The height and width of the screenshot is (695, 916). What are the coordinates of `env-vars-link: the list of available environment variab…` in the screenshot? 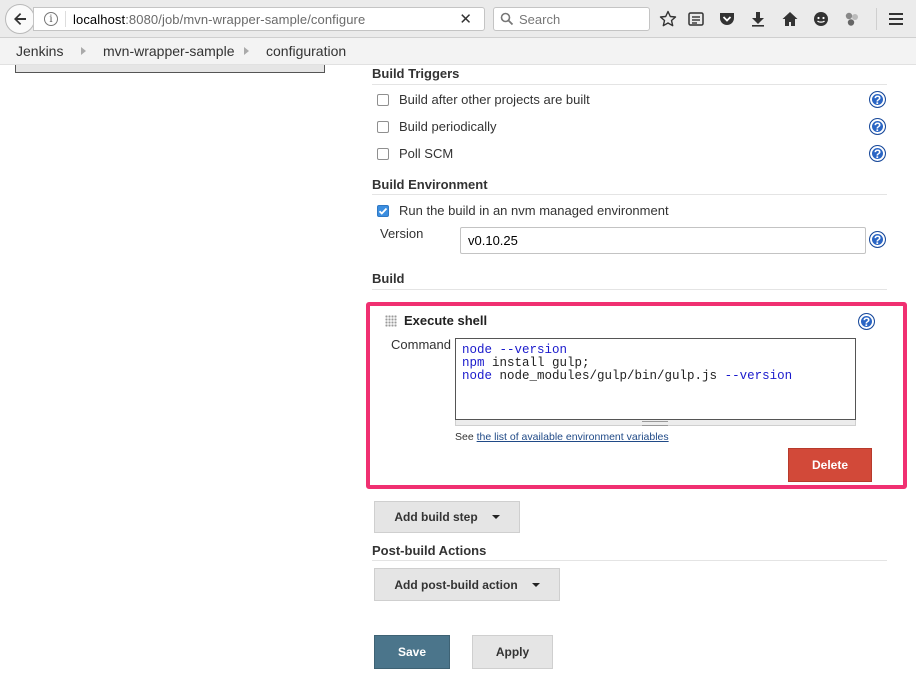 It's located at (573, 437).